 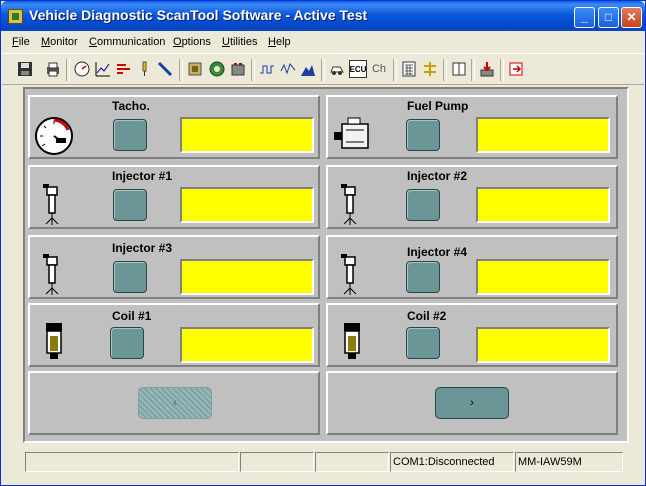 I want to click on test-cell-coil-2: Coil #2, so click(x=472, y=335).